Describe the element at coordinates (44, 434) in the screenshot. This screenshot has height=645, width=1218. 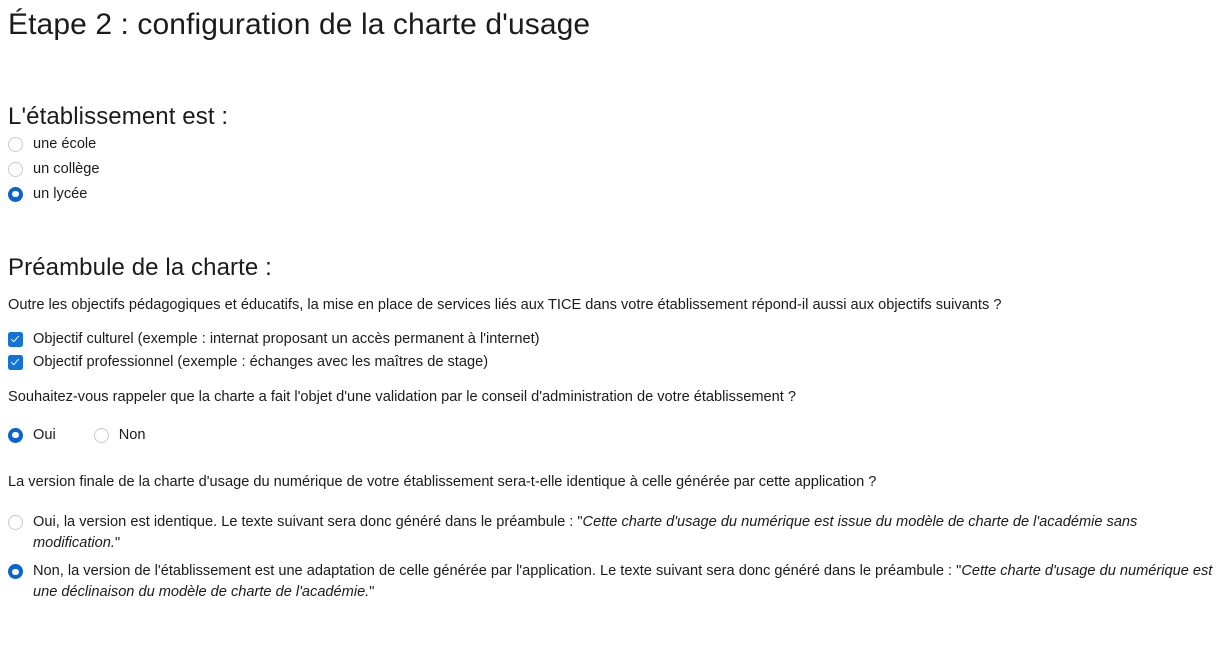
I see `validation-option-label: Oui` at that location.